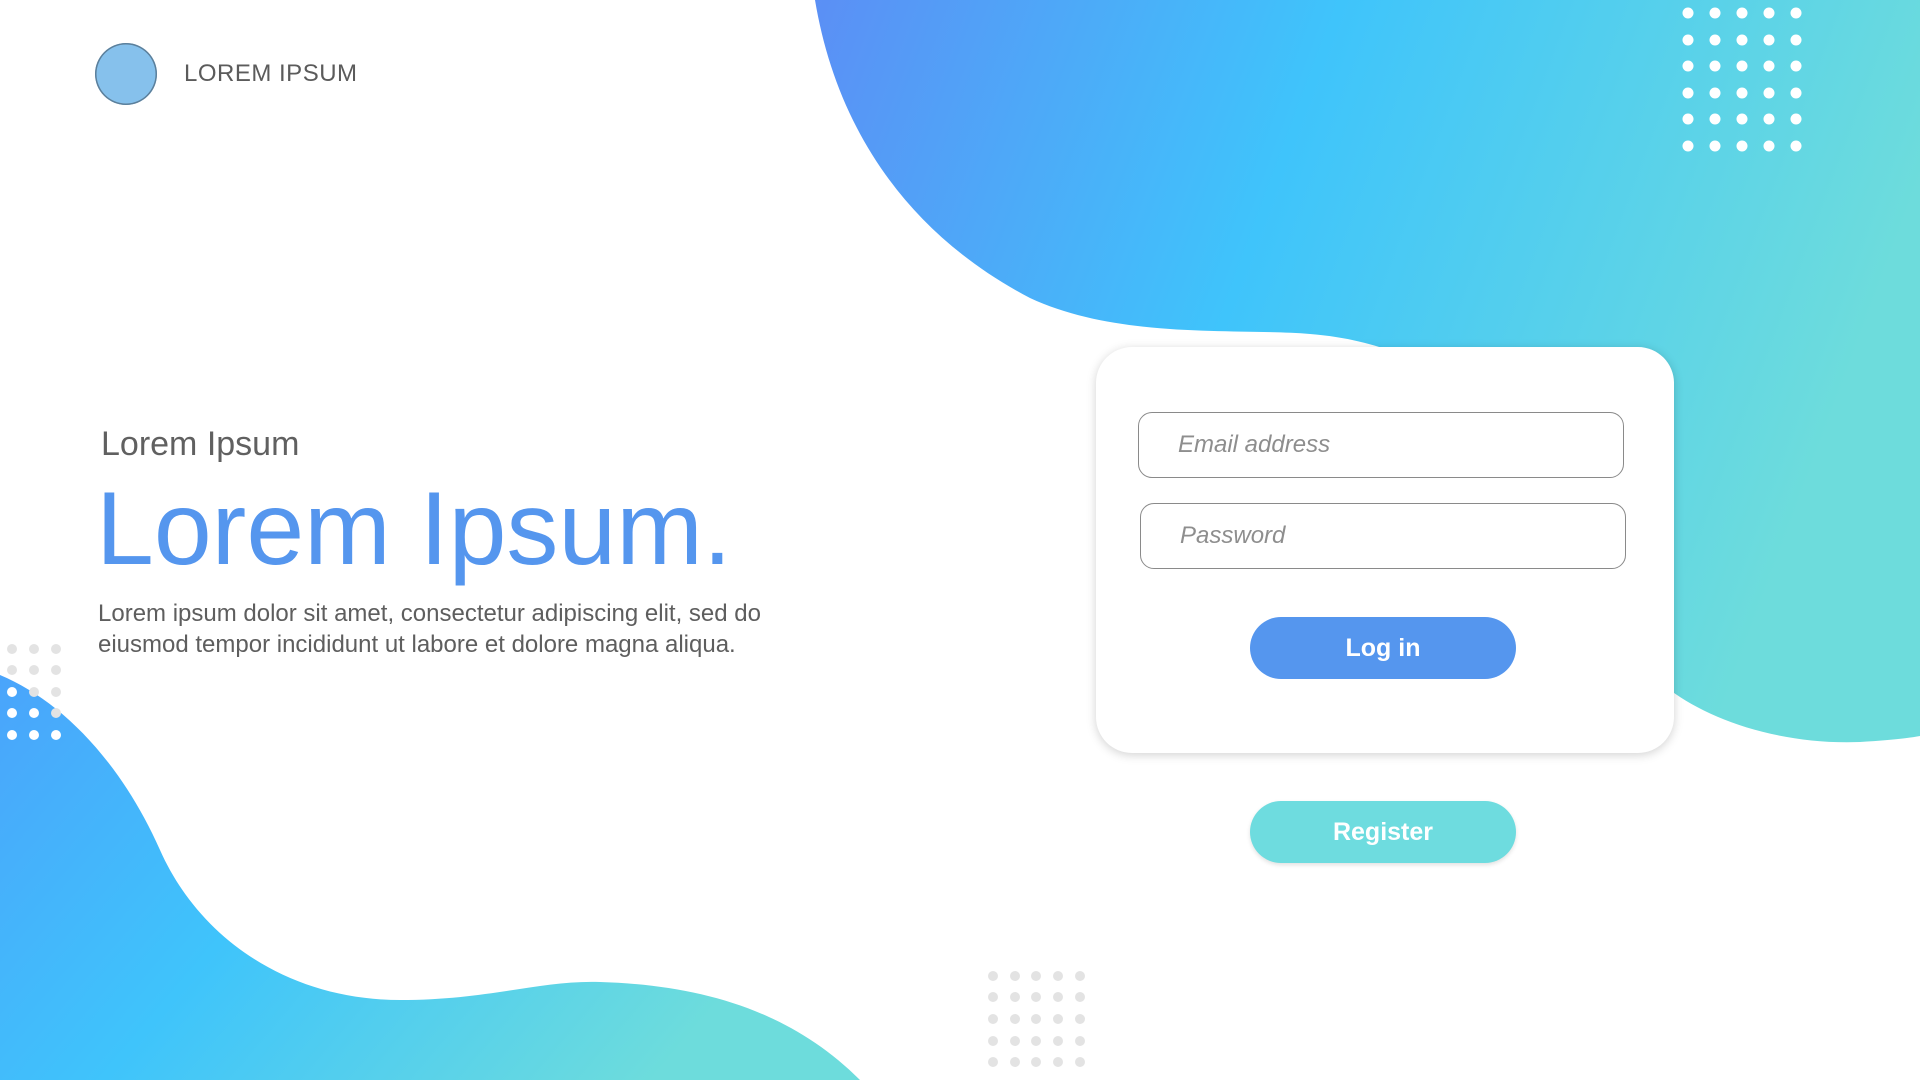 The height and width of the screenshot is (1080, 1920). I want to click on dot-grid-bottom, so click(1036, 1019).